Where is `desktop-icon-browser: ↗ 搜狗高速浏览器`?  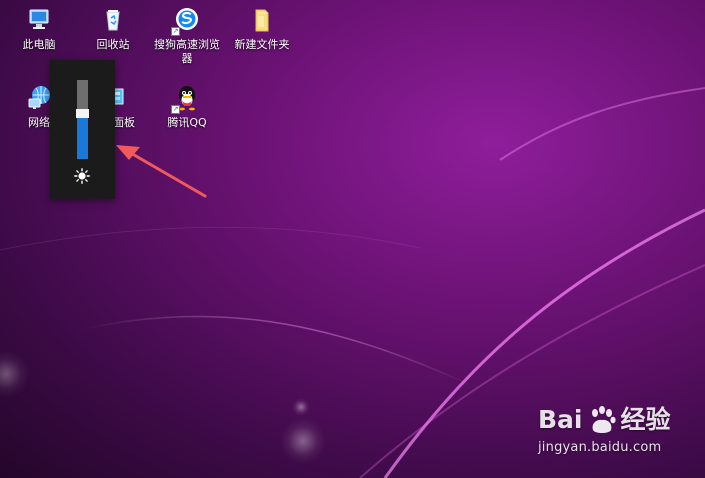
desktop-icon-browser: ↗ 搜狗高速浏览器 is located at coordinates (187, 38).